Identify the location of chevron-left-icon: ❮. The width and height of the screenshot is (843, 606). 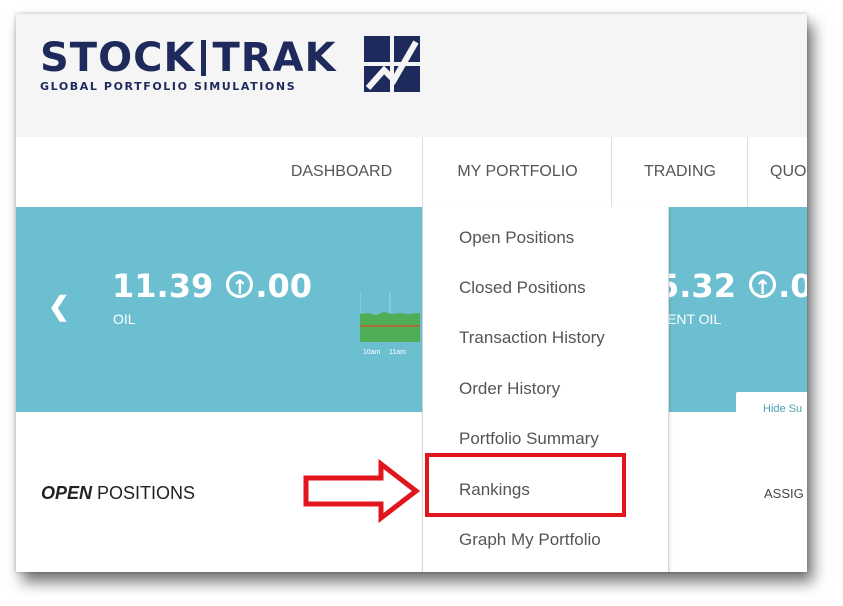
(59, 306).